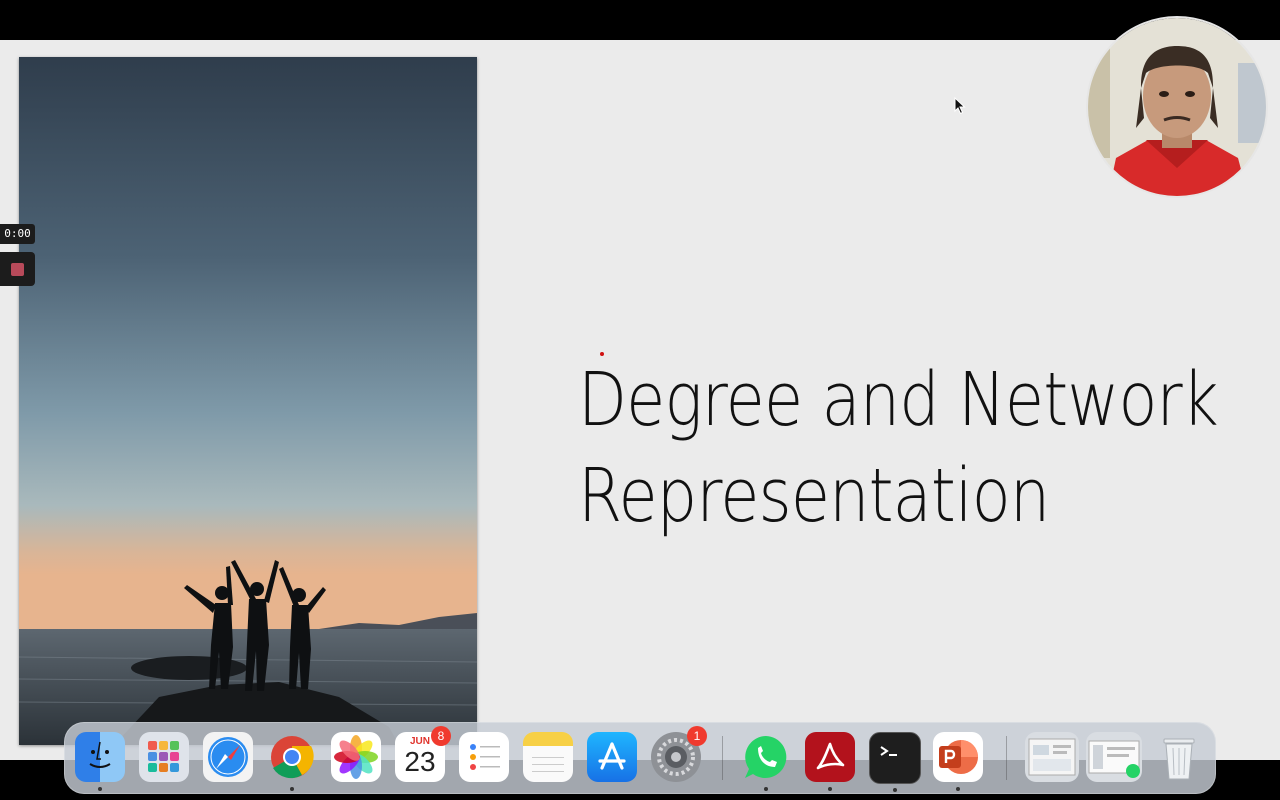 The width and height of the screenshot is (1280, 800). I want to click on slide-title-line-2: Representation, so click(814, 496).